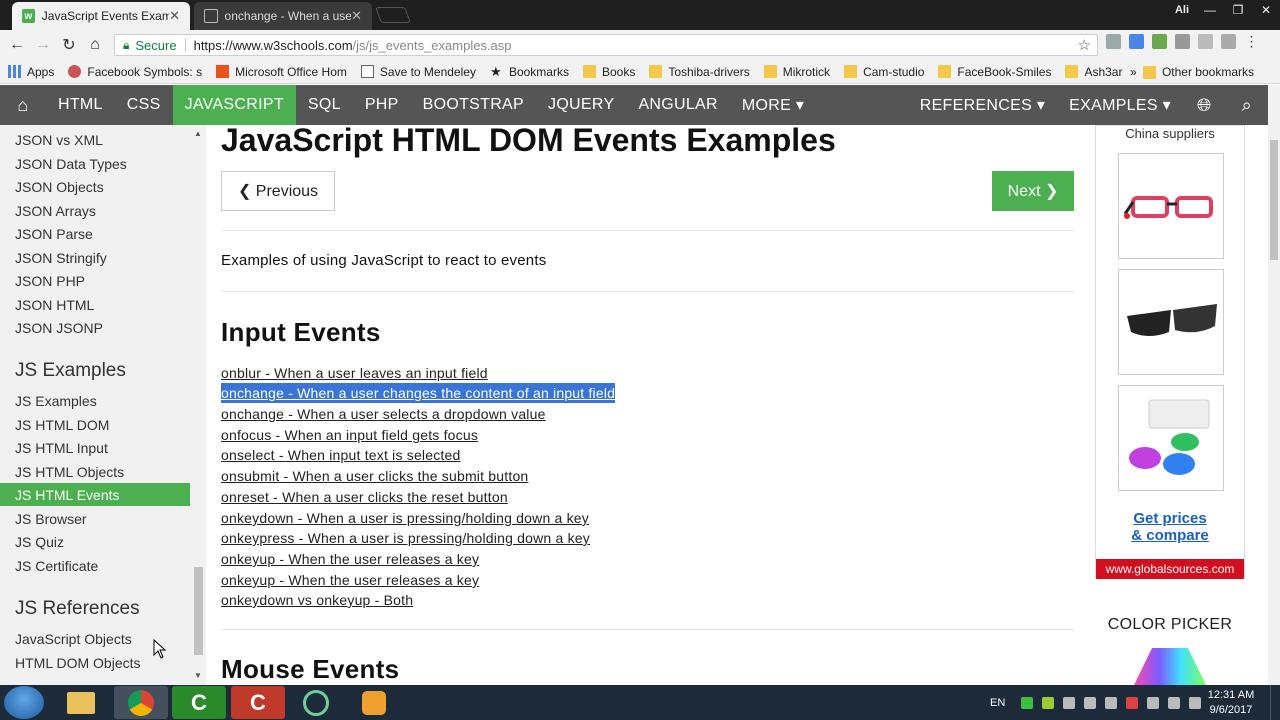 This screenshot has width=1280, height=720. Describe the element at coordinates (1113, 41) in the screenshot. I see `extension-icon` at that location.